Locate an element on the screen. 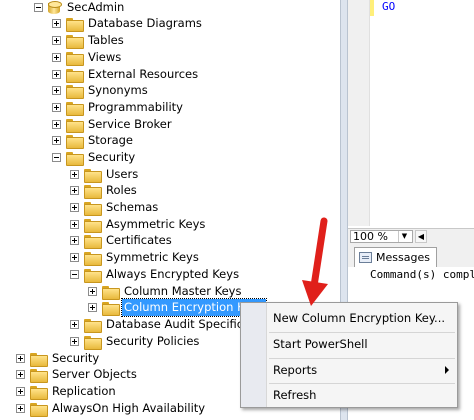 The height and width of the screenshot is (420, 474). change-tracking-bar is located at coordinates (372, 8).